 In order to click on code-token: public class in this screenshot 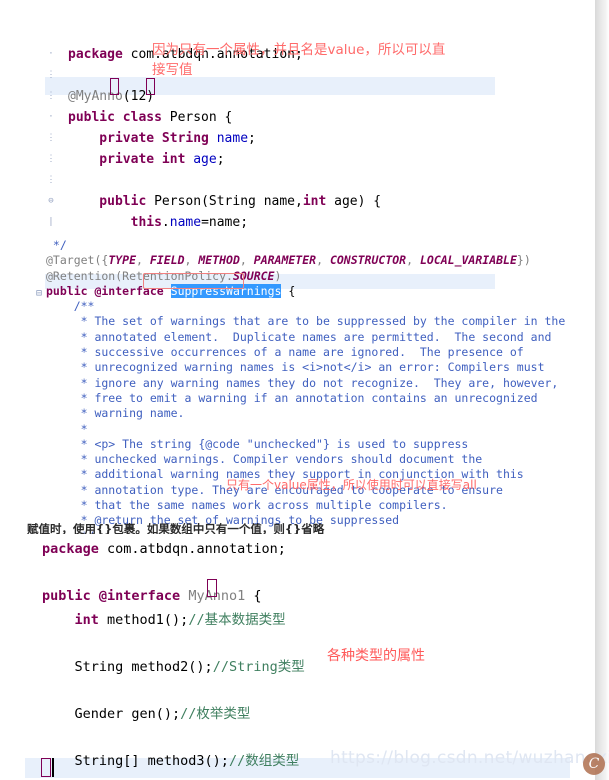, I will do `click(115, 117)`.